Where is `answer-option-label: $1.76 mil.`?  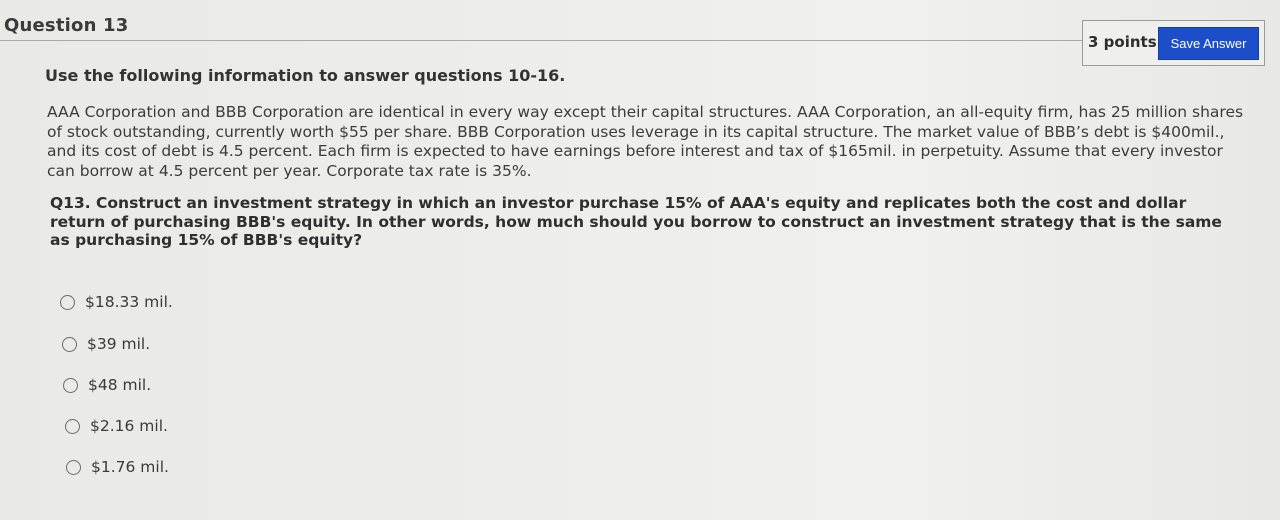 answer-option-label: $1.76 mil. is located at coordinates (130, 467).